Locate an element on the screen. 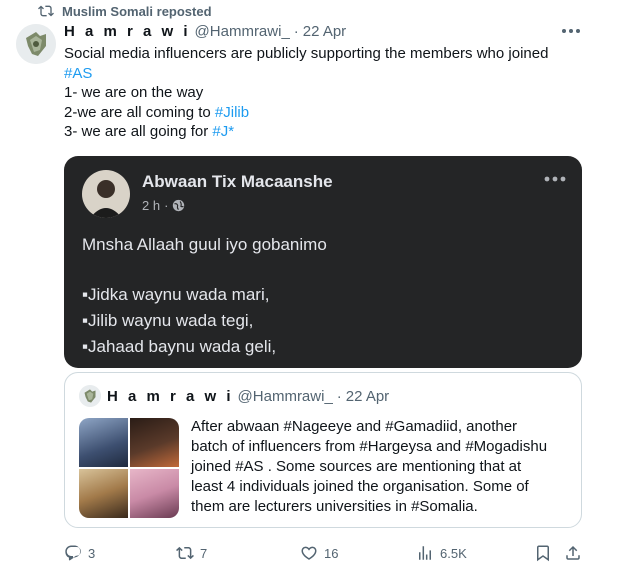 Image resolution: width=620 pixels, height=570 pixels. fb-list-item: ▪Jilib waynu wada tegi, is located at coordinates (168, 320).